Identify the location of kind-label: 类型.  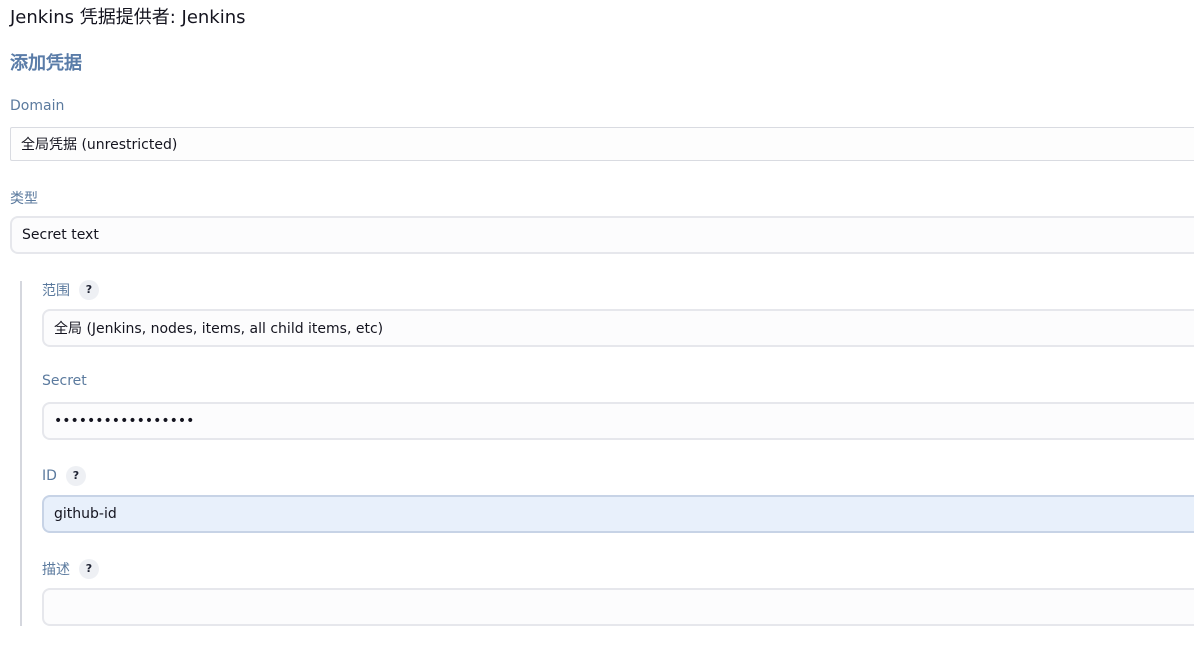
(24, 198).